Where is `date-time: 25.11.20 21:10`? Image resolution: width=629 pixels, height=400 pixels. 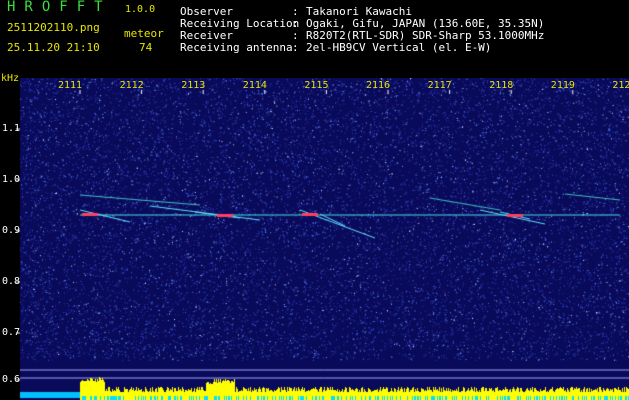 date-time: 25.11.20 21:10 is located at coordinates (53, 47).